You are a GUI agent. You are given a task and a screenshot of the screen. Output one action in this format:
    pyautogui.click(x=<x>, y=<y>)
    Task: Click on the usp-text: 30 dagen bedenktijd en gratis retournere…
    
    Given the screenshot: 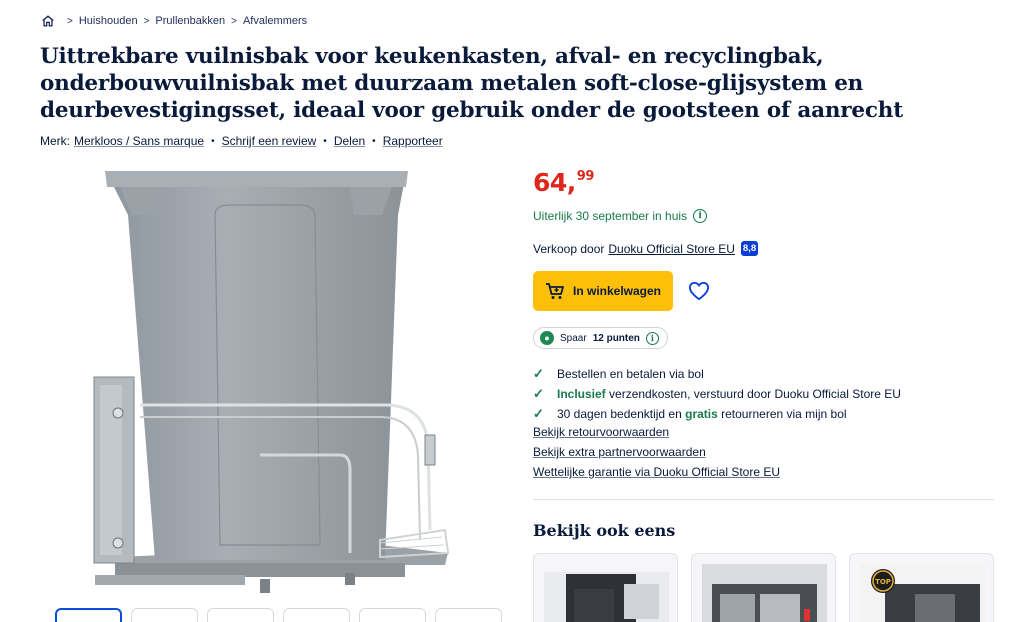 What is the action you would take?
    pyautogui.click(x=702, y=414)
    